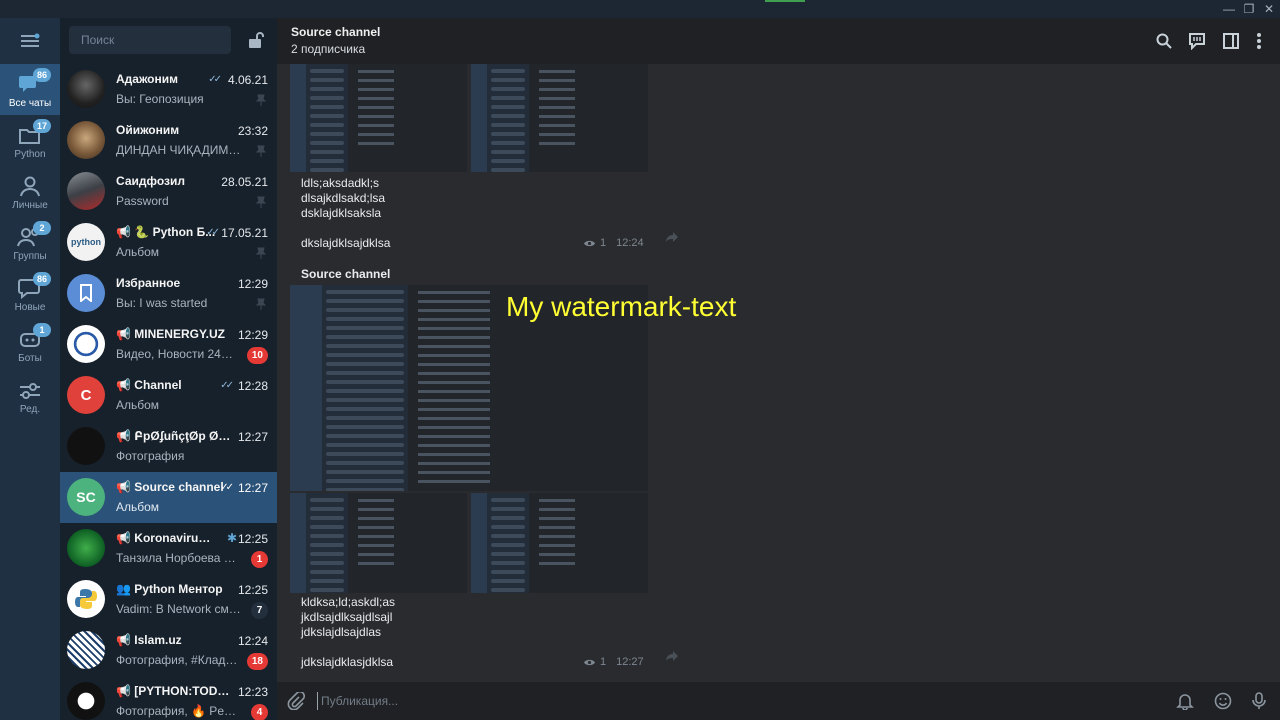 The image size is (1280, 720). What do you see at coordinates (335, 32) in the screenshot?
I see `chat-title: Source channel` at bounding box center [335, 32].